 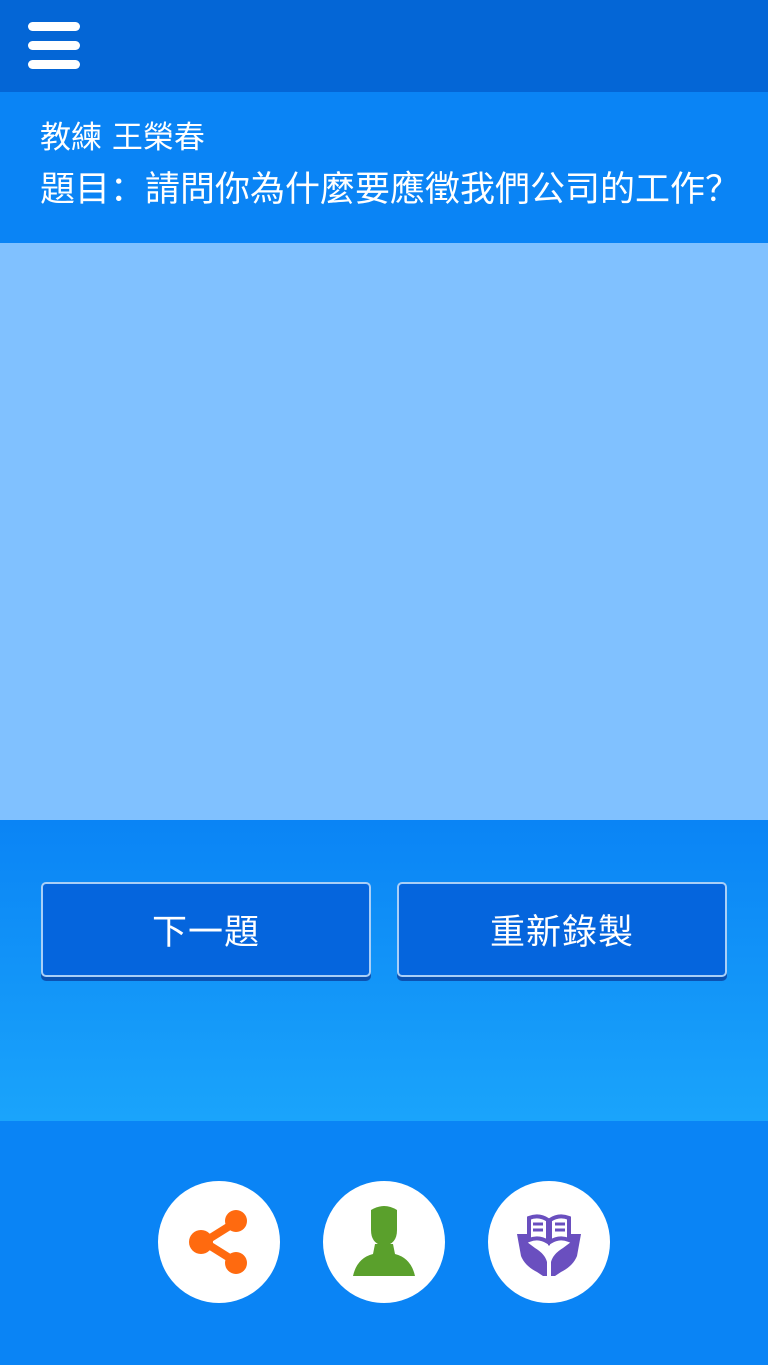 What do you see at coordinates (206, 929) in the screenshot?
I see `next-question-button: 下一題` at bounding box center [206, 929].